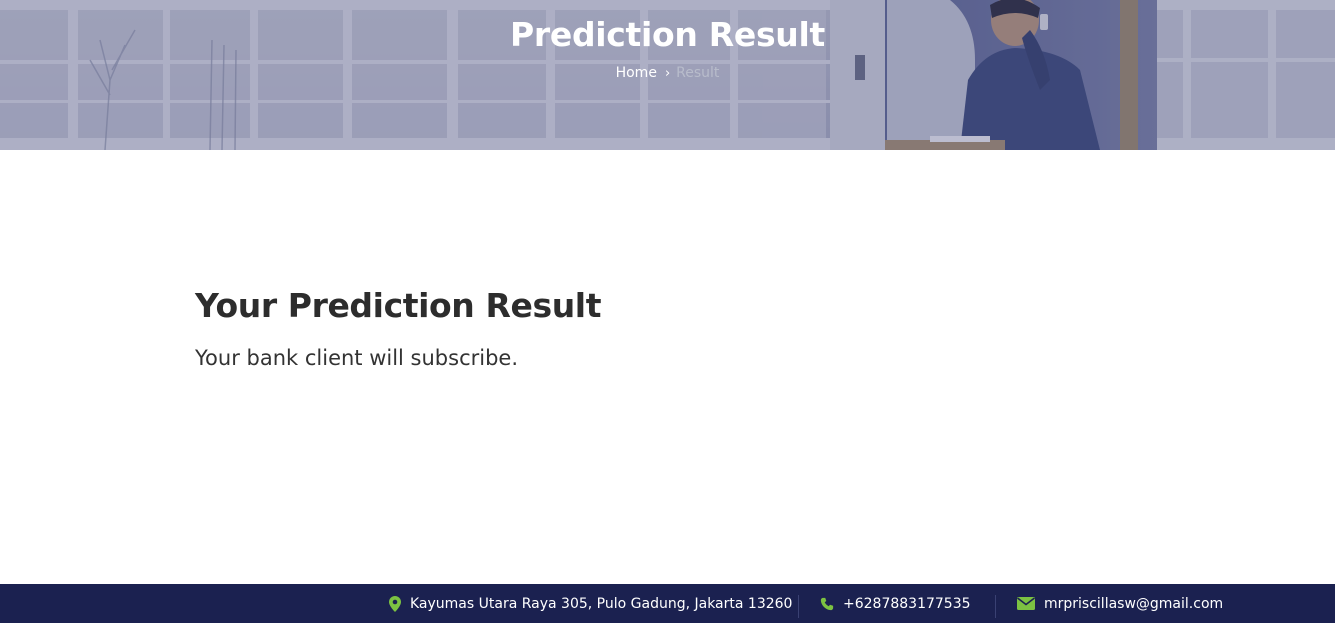 This screenshot has height=623, width=1335. Describe the element at coordinates (667, 34) in the screenshot. I see `page-title: Prediction Result` at that location.